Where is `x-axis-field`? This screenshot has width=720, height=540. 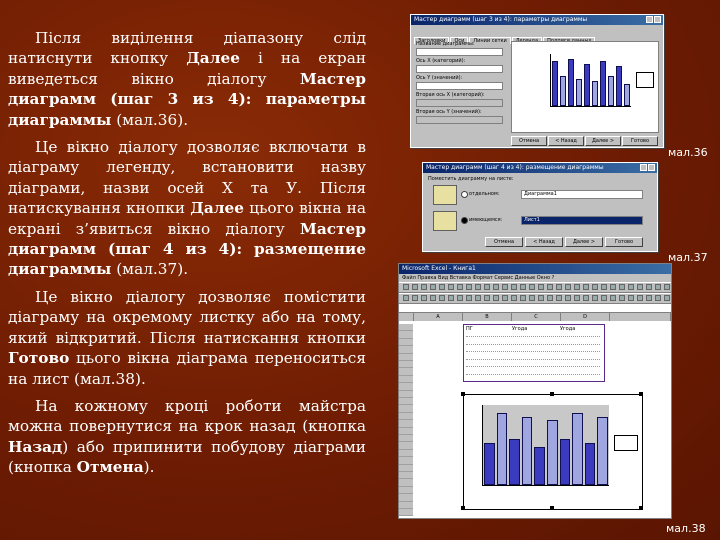 x-axis-field is located at coordinates (459, 69).